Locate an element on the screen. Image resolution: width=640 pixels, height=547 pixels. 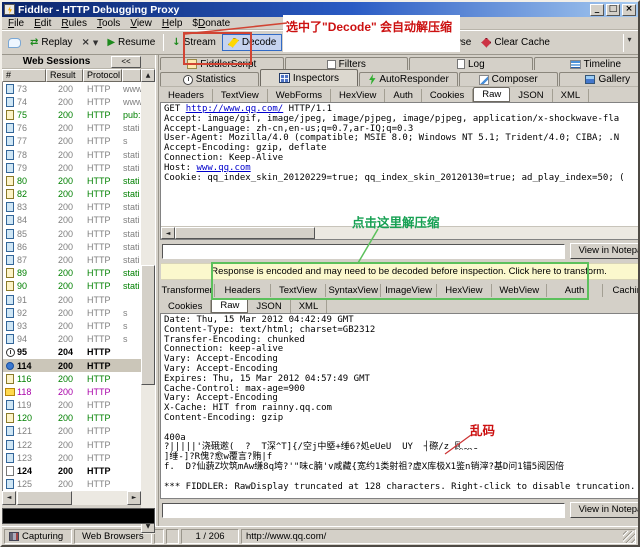
resume-button: ▶ Resume is located at coordinates (131, 42).